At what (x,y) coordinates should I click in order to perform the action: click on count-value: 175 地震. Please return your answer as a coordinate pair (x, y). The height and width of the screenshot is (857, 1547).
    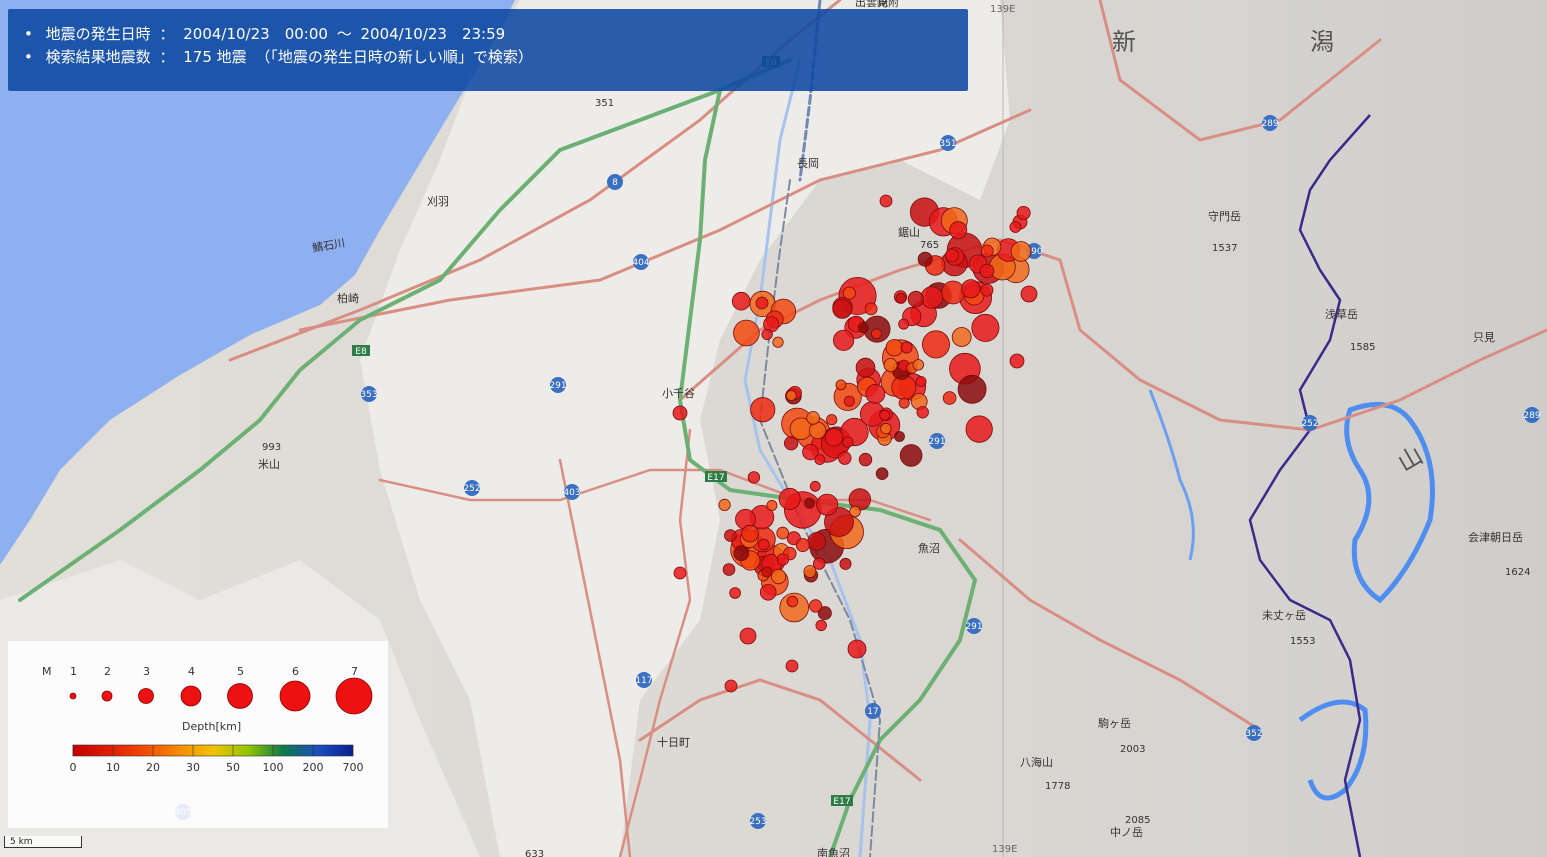
    Looking at the image, I should click on (215, 57).